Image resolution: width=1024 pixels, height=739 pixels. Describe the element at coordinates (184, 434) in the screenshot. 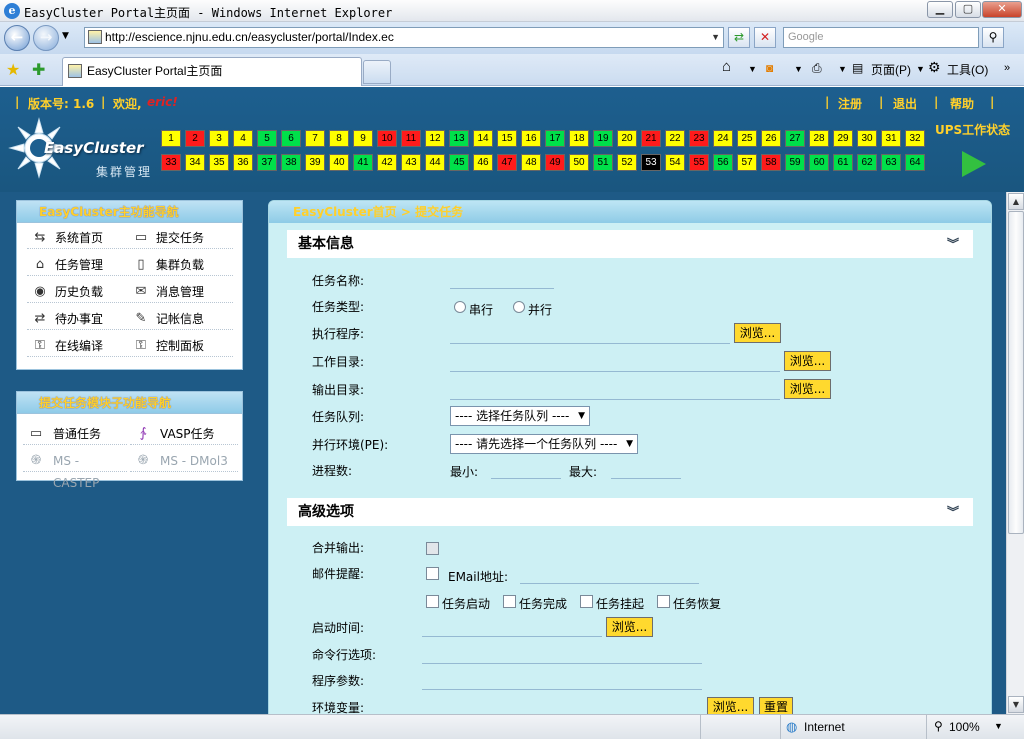

I see `sub-nav-item-1: ∱ VASP任务` at that location.